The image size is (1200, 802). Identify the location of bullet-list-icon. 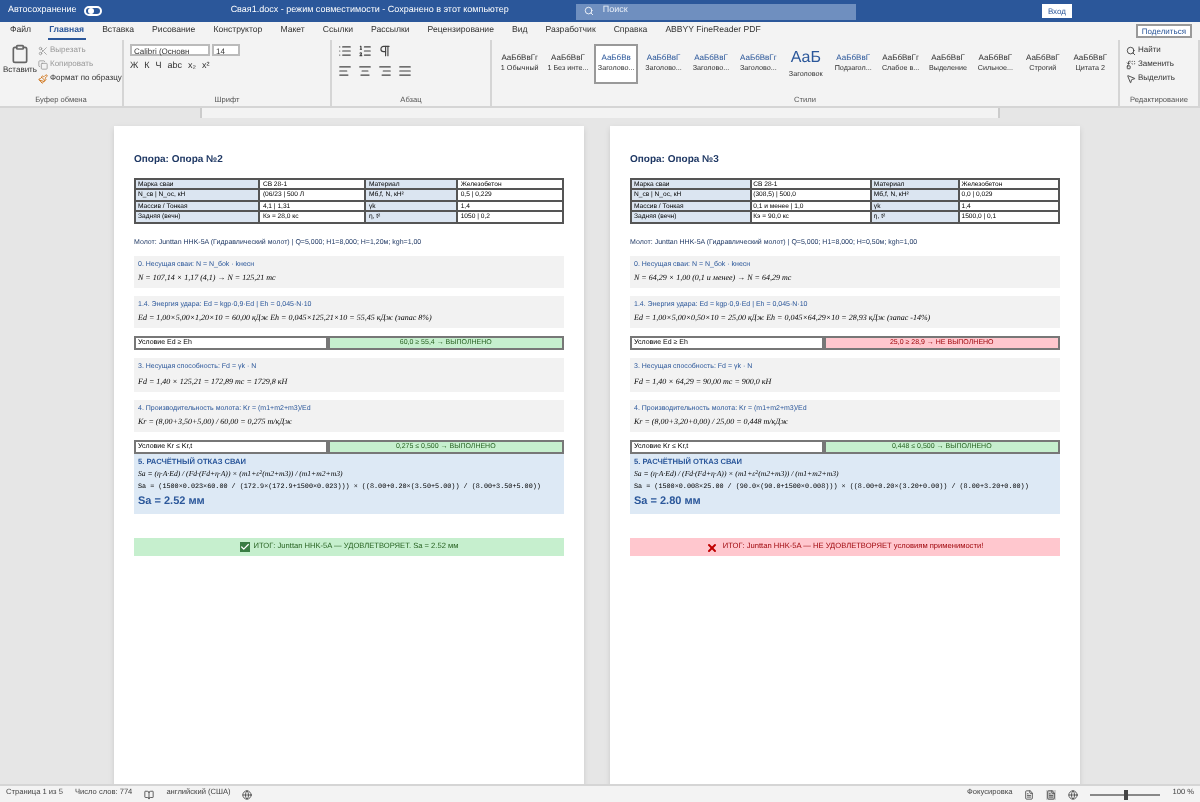
(345, 51).